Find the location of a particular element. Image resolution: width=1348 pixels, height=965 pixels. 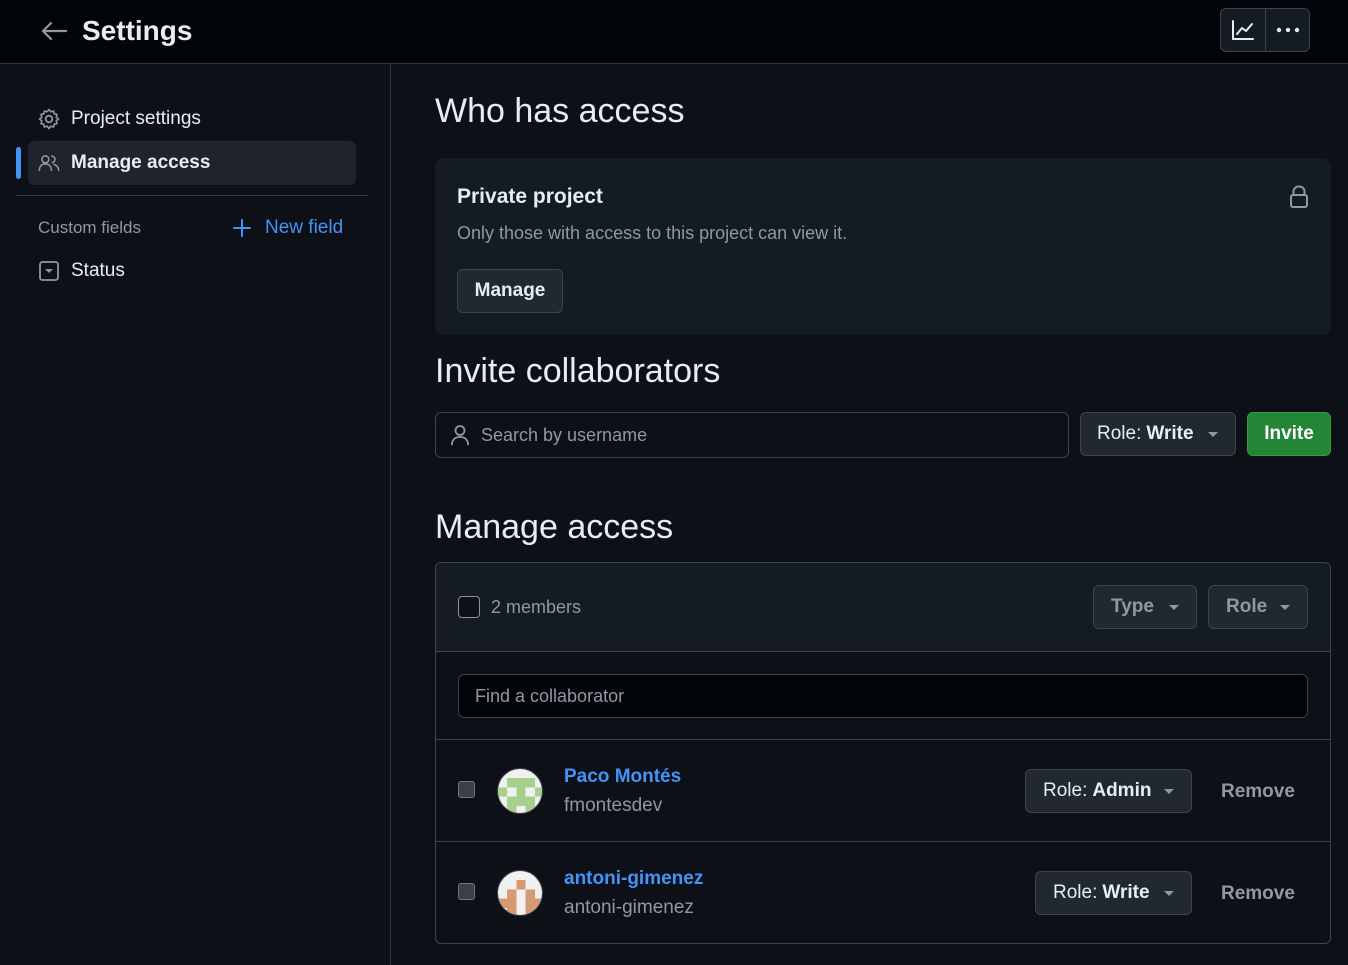

who-has-access-heading: Who has access is located at coordinates (560, 111).